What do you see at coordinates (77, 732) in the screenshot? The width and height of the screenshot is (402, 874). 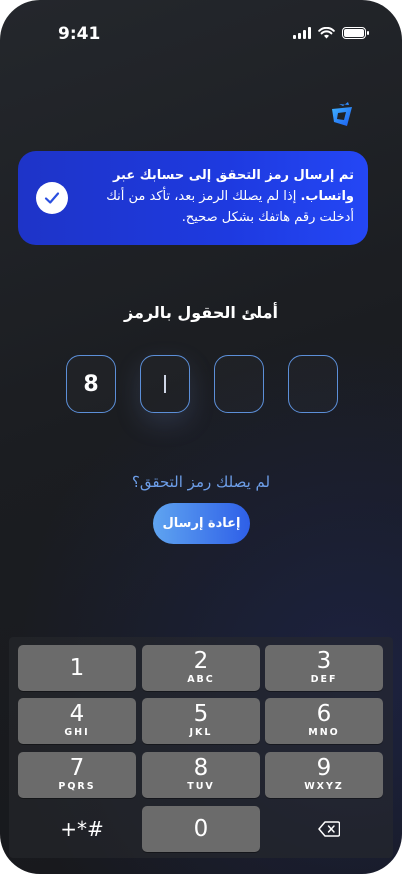 I see `key-4-letters: GHI` at bounding box center [77, 732].